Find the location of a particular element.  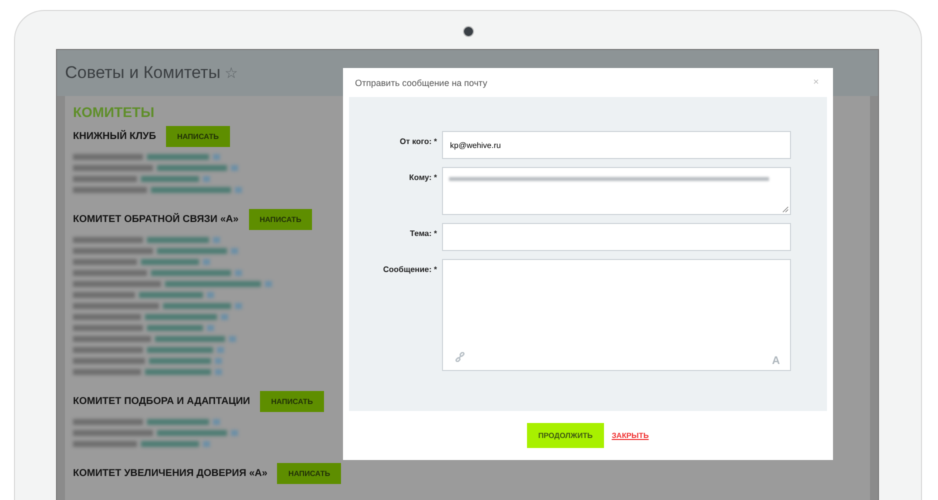

committee-name: КНИЖНЫЙ КЛУБ is located at coordinates (114, 136).